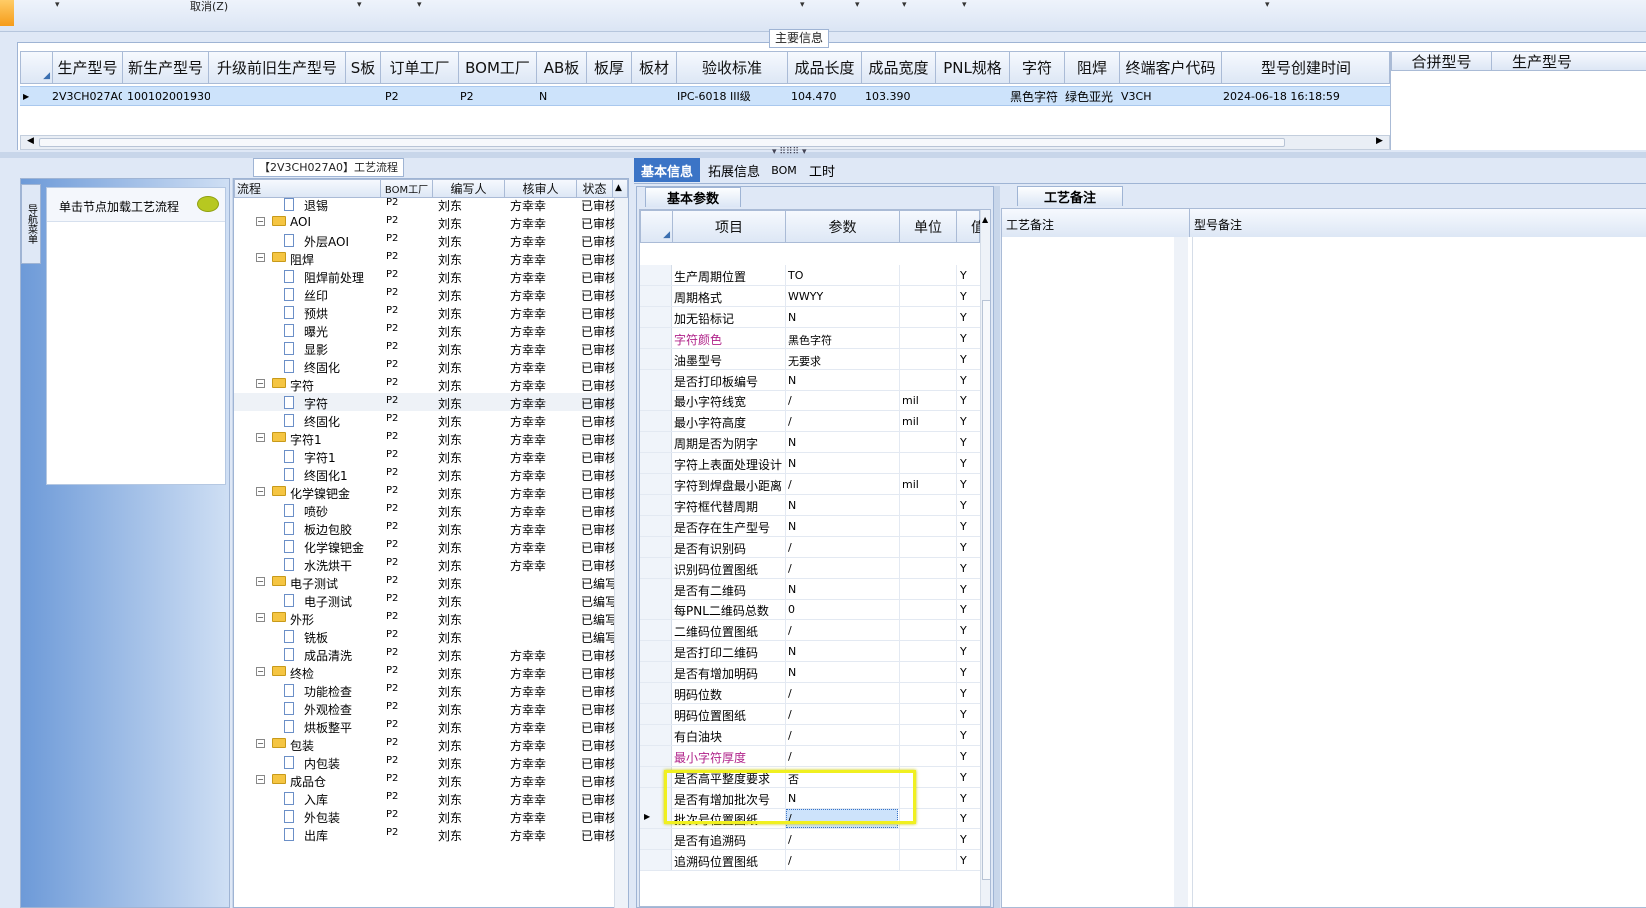 This screenshot has height=908, width=1646. Describe the element at coordinates (810, 401) in the screenshot. I see `param-row: 最小字符线宽 / mil Y` at that location.